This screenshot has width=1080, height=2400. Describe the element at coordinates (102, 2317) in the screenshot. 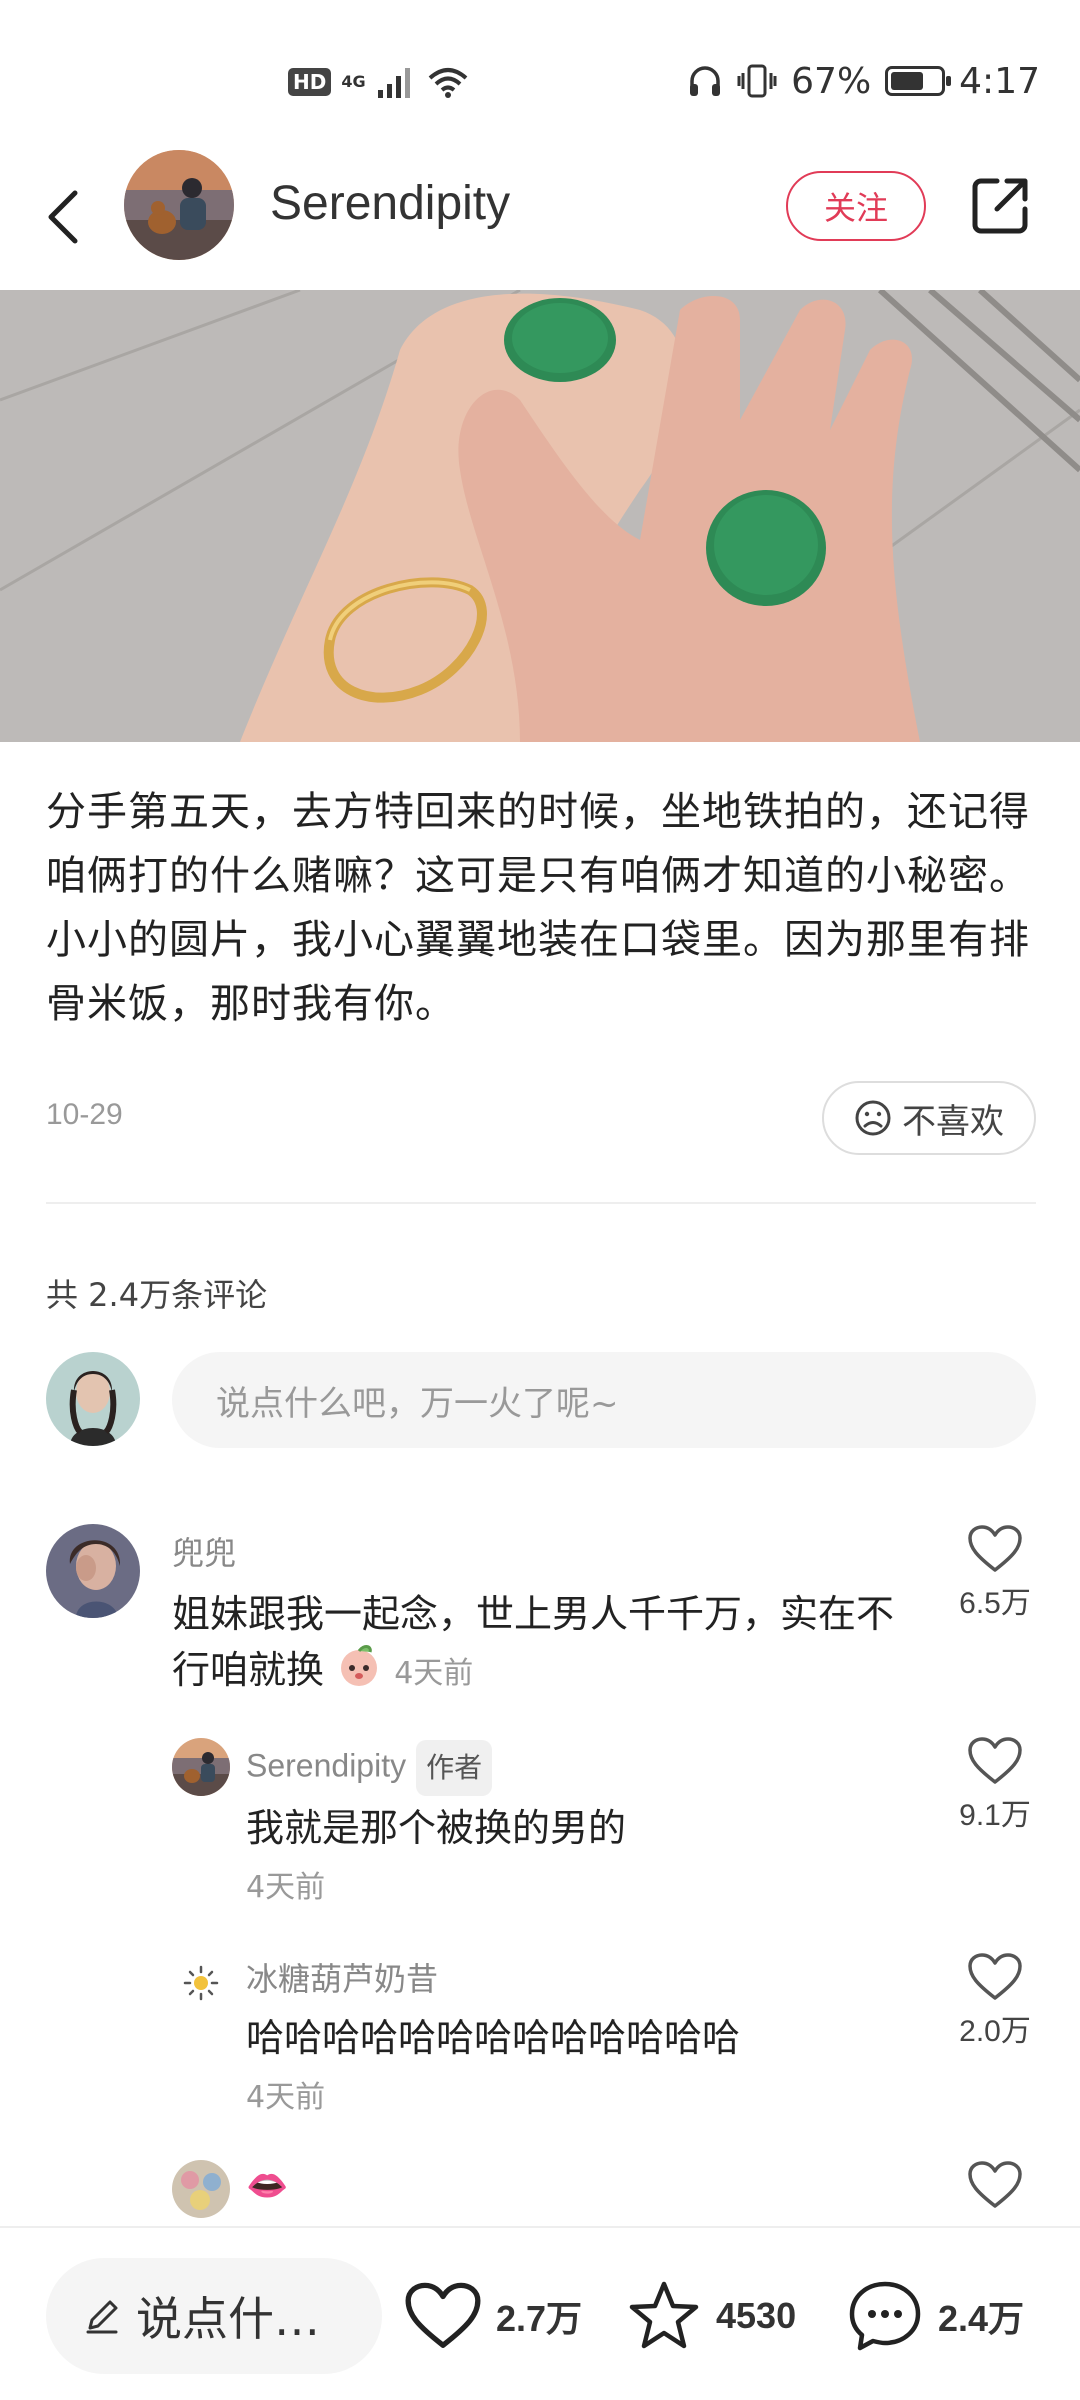

I see `pencil-icon` at that location.